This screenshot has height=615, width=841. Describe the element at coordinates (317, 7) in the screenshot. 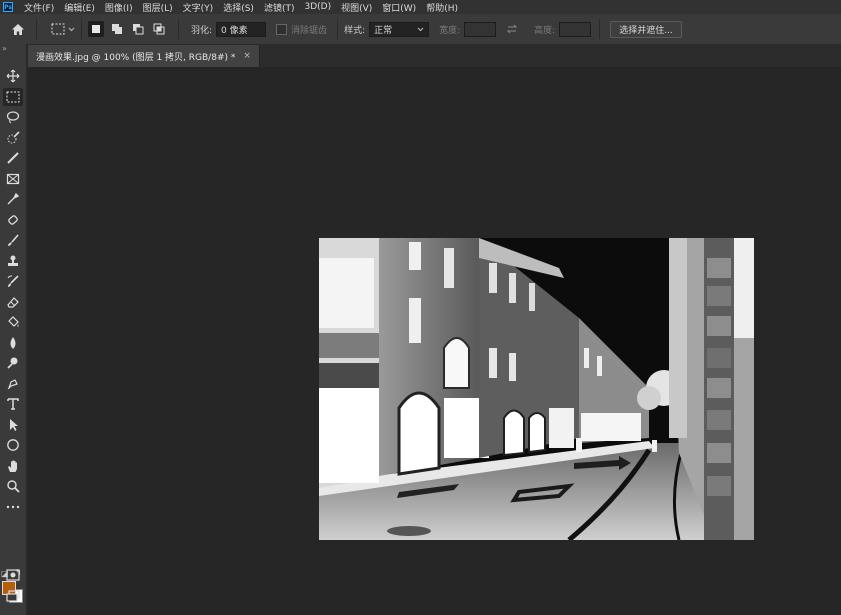

I see `menu-3d: 3D(D)` at that location.